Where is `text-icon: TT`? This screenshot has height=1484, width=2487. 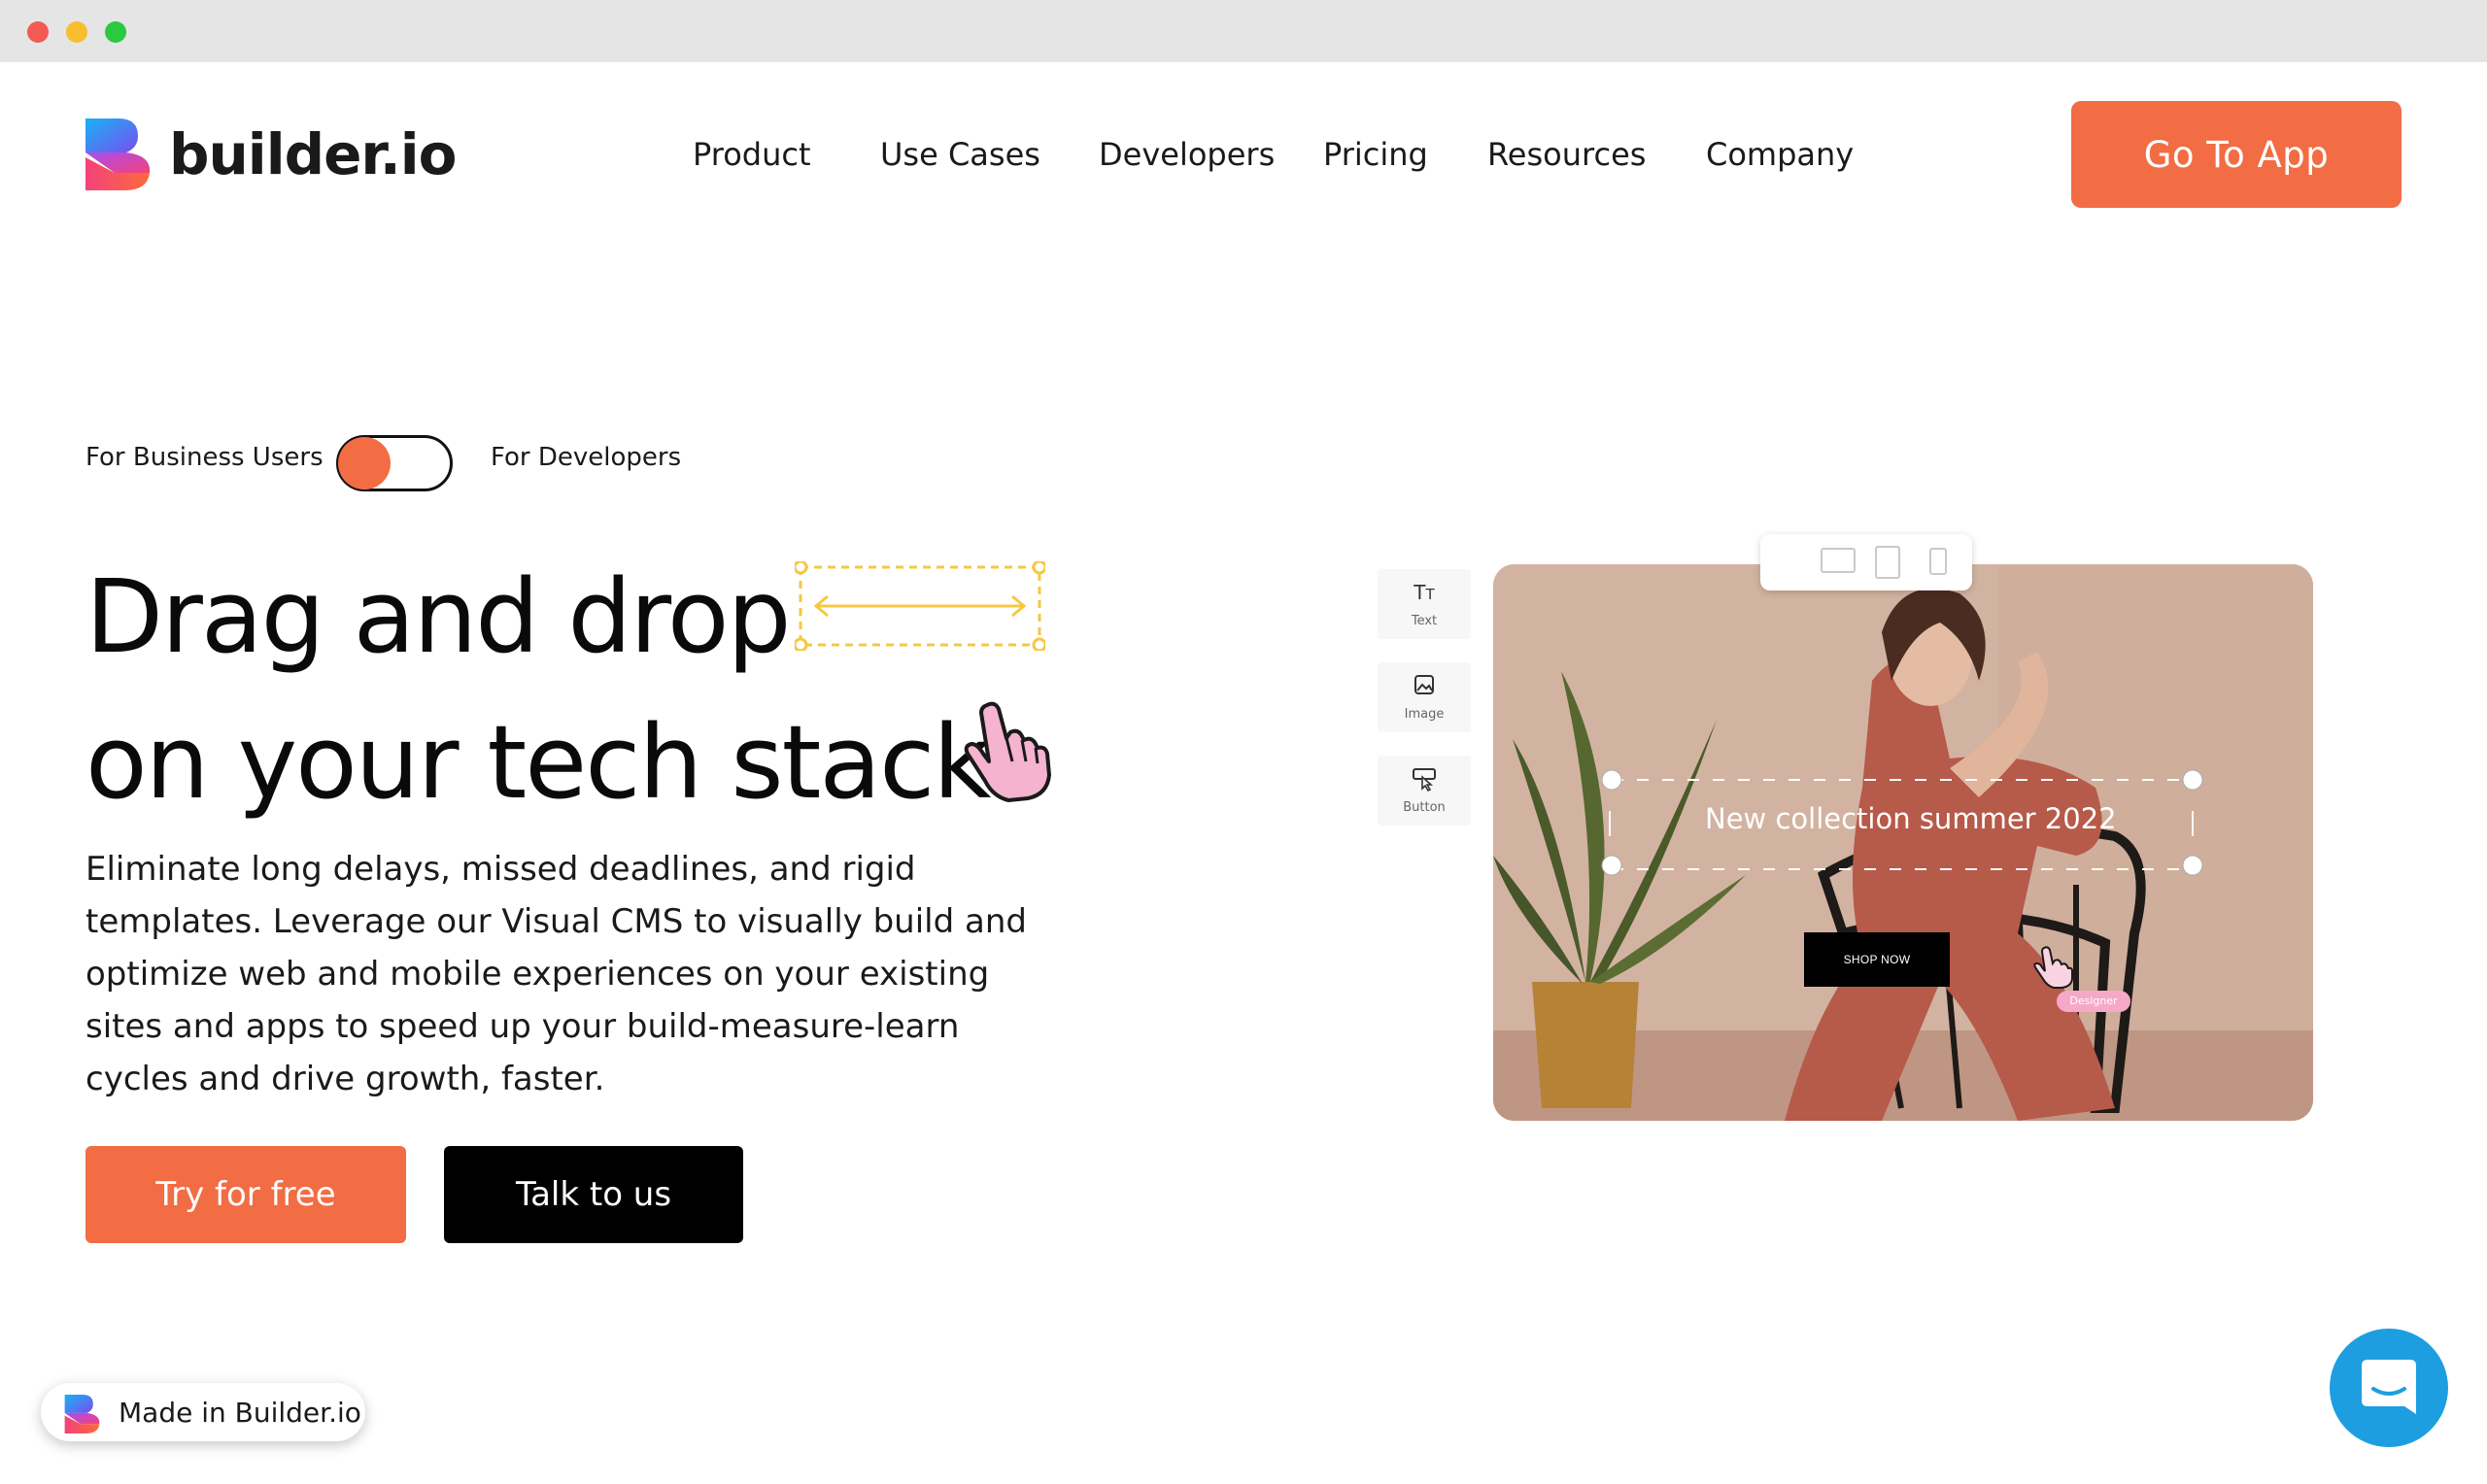
text-icon: TT is located at coordinates (1424, 592).